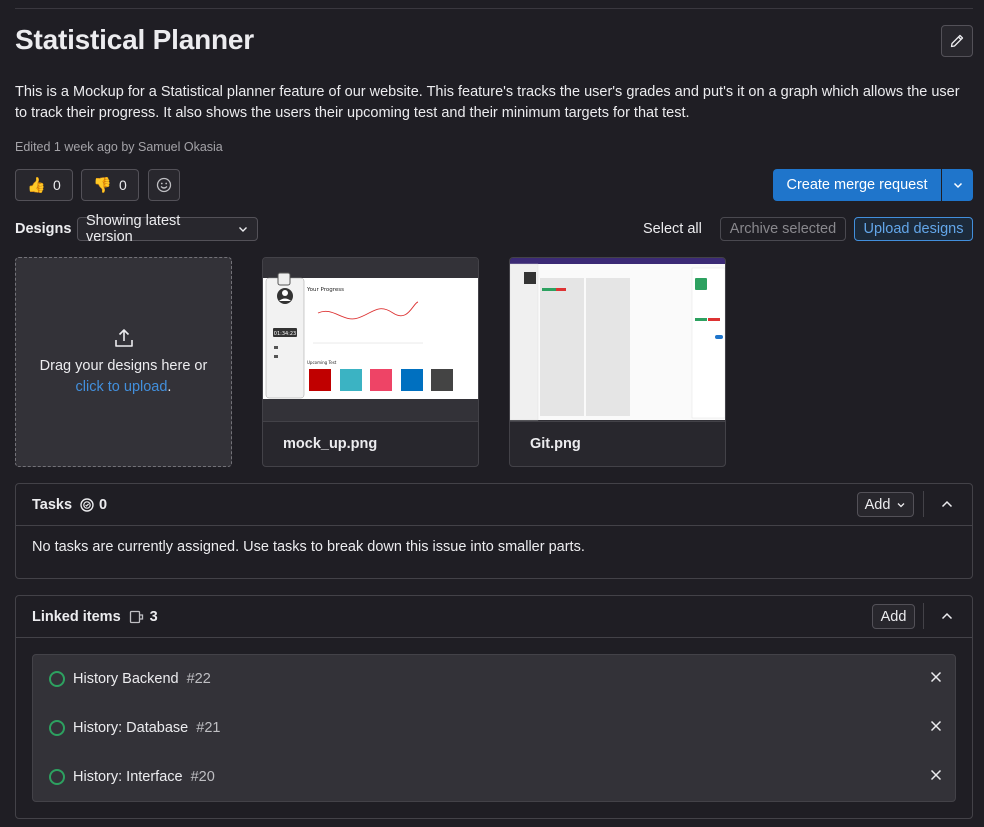 The height and width of the screenshot is (827, 984). I want to click on svg-text: Your Progress, so click(325, 290).